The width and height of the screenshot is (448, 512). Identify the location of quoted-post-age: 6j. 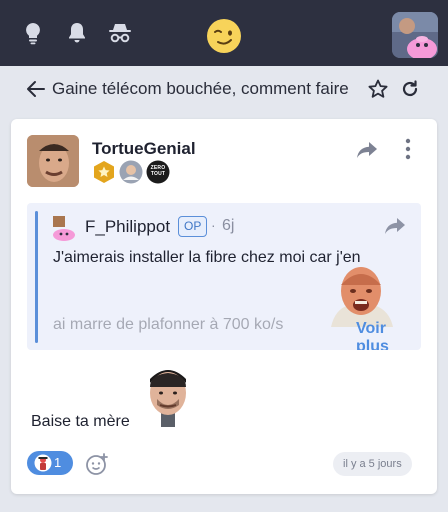
(228, 225).